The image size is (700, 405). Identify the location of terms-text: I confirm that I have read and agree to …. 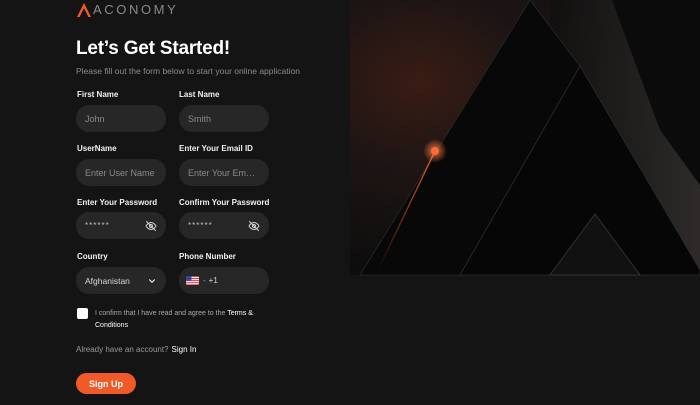
(190, 320).